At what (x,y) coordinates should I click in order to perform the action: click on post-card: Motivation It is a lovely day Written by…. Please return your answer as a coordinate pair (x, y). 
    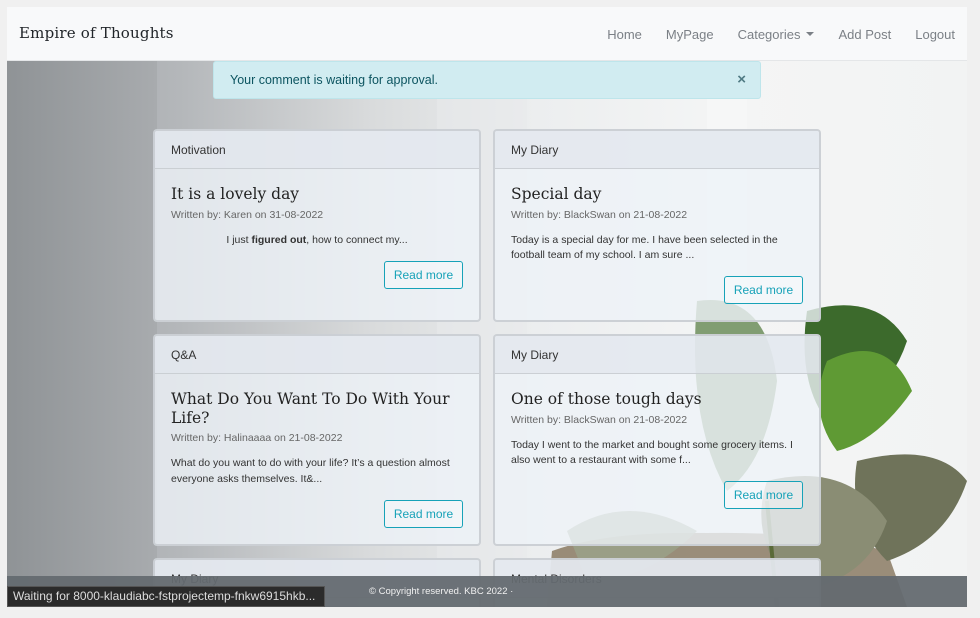
    Looking at the image, I should click on (317, 225).